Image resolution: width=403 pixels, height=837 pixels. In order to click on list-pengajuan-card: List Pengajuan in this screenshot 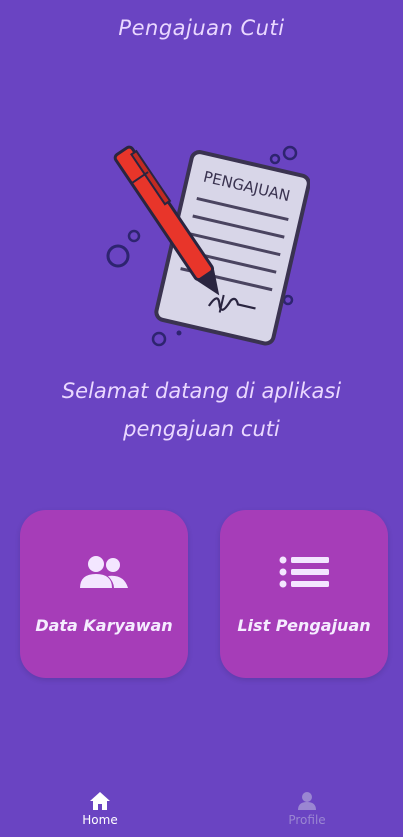, I will do `click(304, 594)`.